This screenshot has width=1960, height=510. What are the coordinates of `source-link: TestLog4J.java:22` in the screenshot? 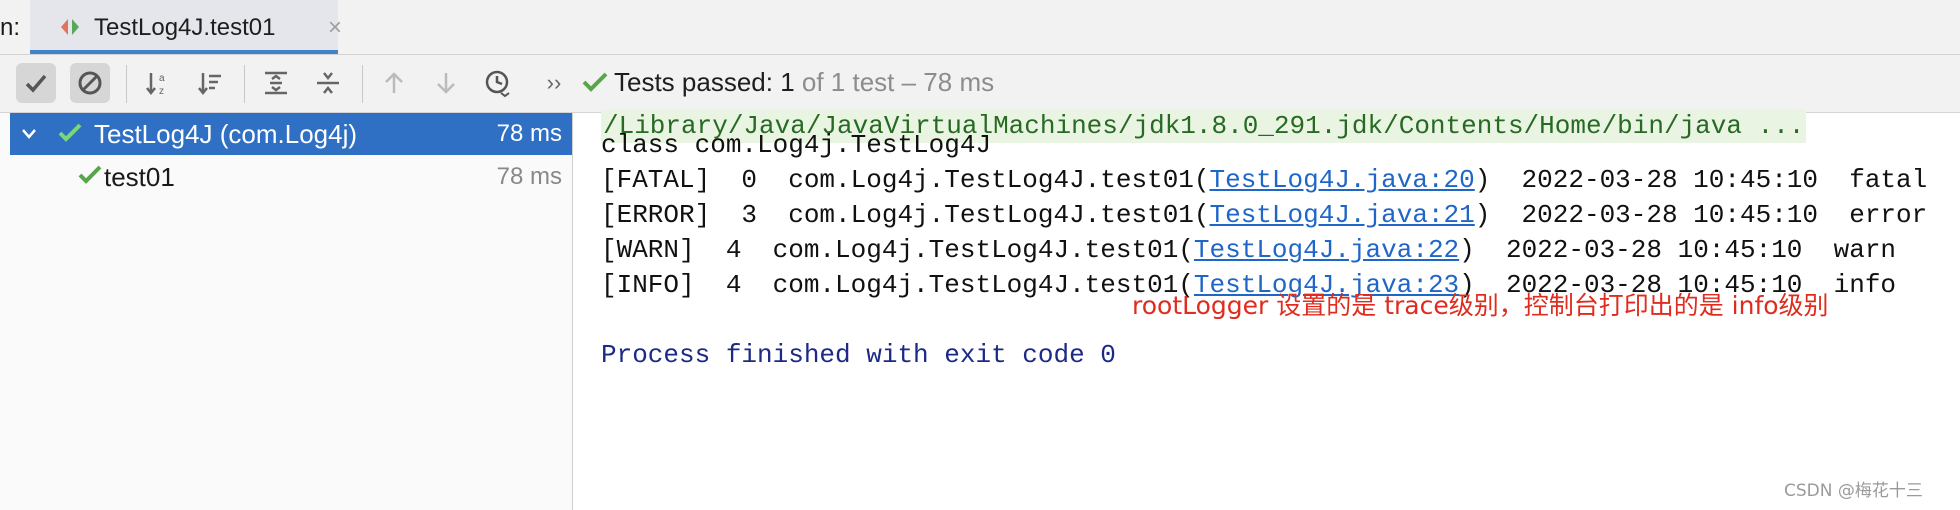 It's located at (1326, 250).